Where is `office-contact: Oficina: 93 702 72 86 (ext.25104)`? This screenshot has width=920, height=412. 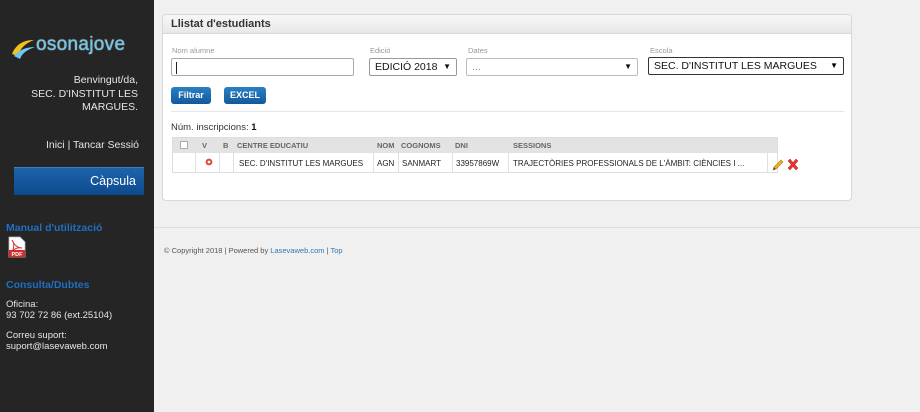
office-contact: Oficina: 93 702 72 86 (ext.25104) is located at coordinates (59, 310).